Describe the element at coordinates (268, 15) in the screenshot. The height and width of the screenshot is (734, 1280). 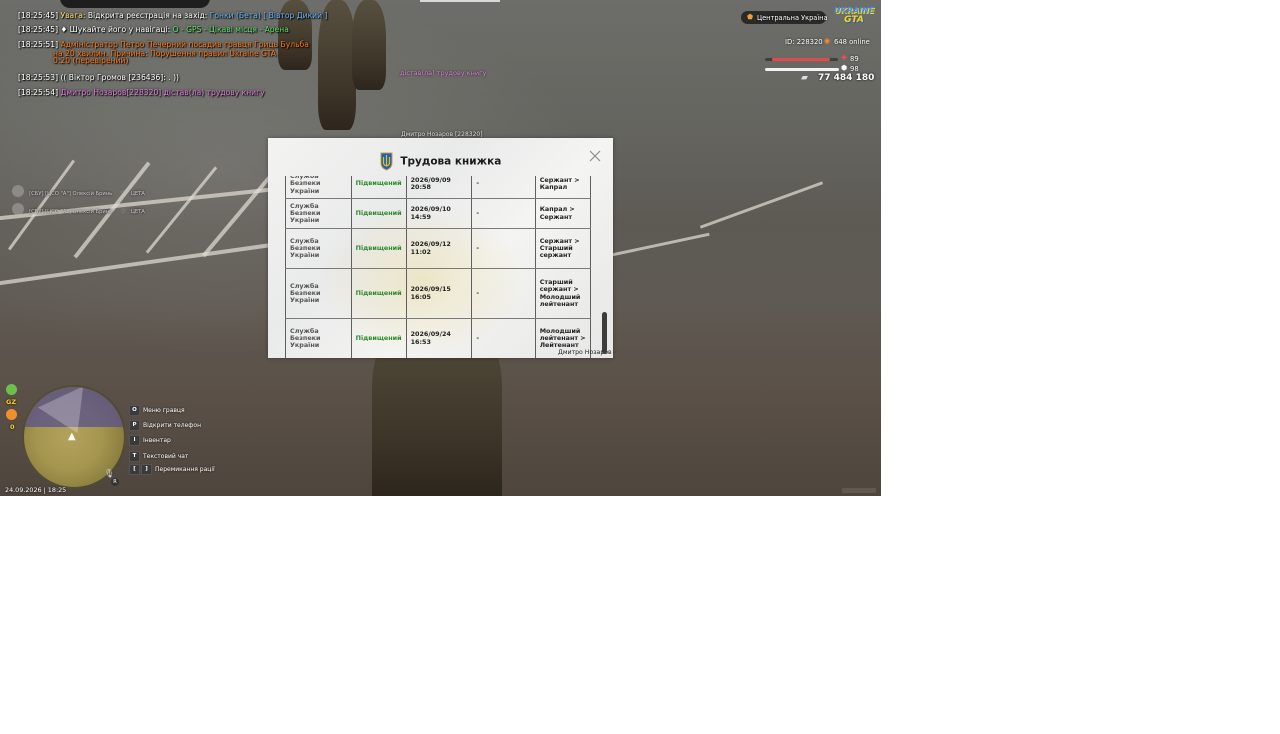
I see `chat-message-part: Гонки (Бета) [ Вівтор Дикий ]` at that location.